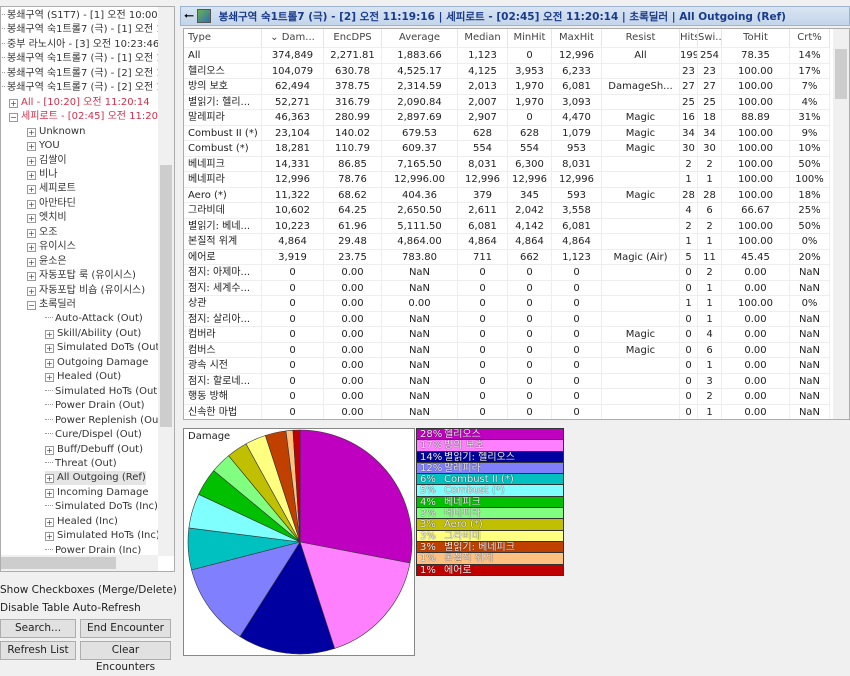  What do you see at coordinates (125, 657) in the screenshot?
I see `clear-encounters-button: Clear Encounters` at bounding box center [125, 657].